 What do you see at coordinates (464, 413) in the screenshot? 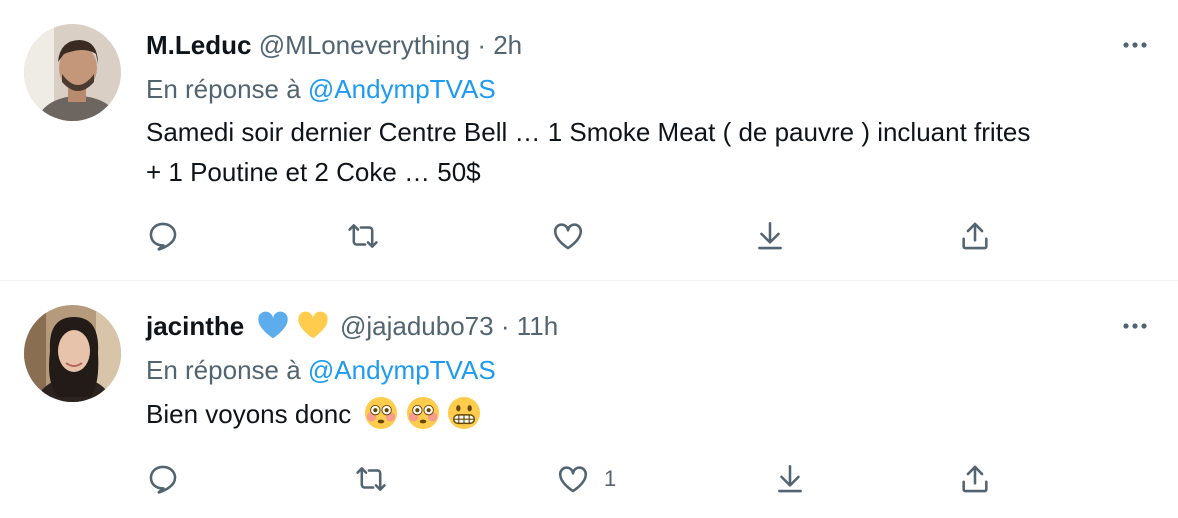
I see `grimacing-face-icon` at bounding box center [464, 413].